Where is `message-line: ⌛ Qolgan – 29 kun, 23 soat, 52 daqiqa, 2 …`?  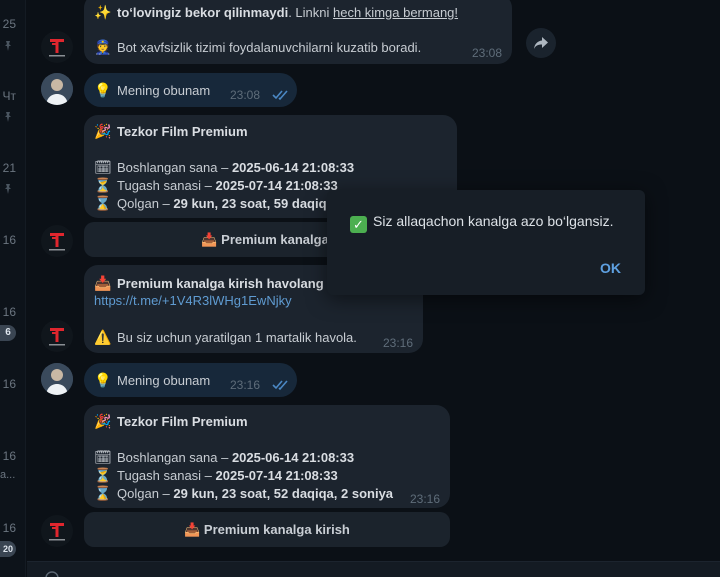
message-line: ⌛ Qolgan – 29 kun, 23 soat, 52 daqiqa, 2 … is located at coordinates (244, 493).